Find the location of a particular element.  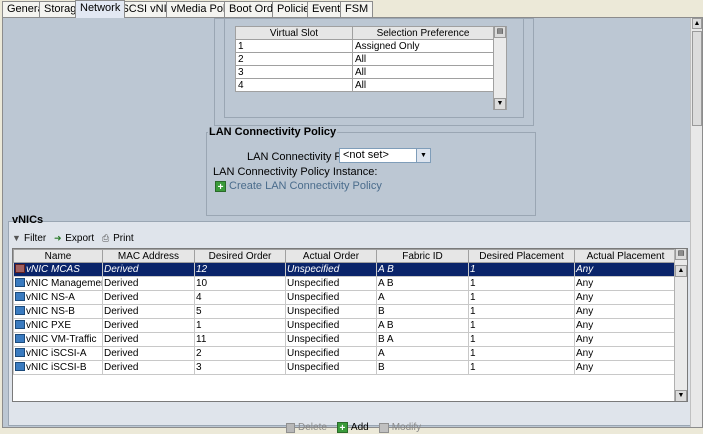

cell-text: B A is located at coordinates (386, 339).